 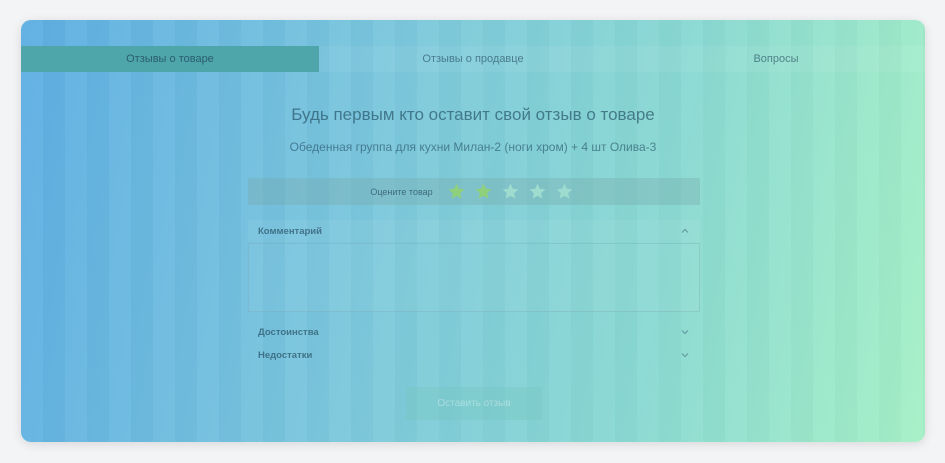 I want to click on comment-section-header: Комментарий, so click(x=474, y=231).